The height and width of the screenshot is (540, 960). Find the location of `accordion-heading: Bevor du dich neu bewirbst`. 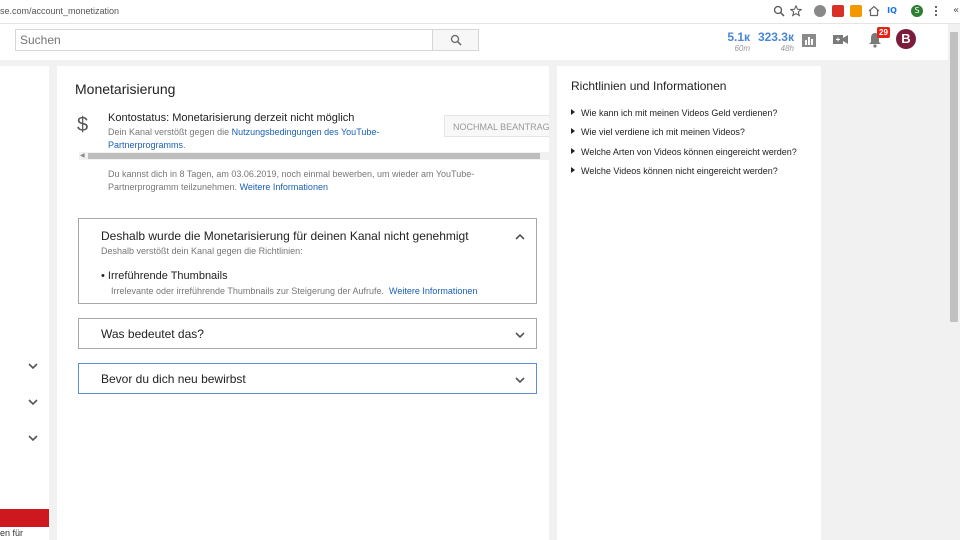

accordion-heading: Bevor du dich neu bewirbst is located at coordinates (173, 379).